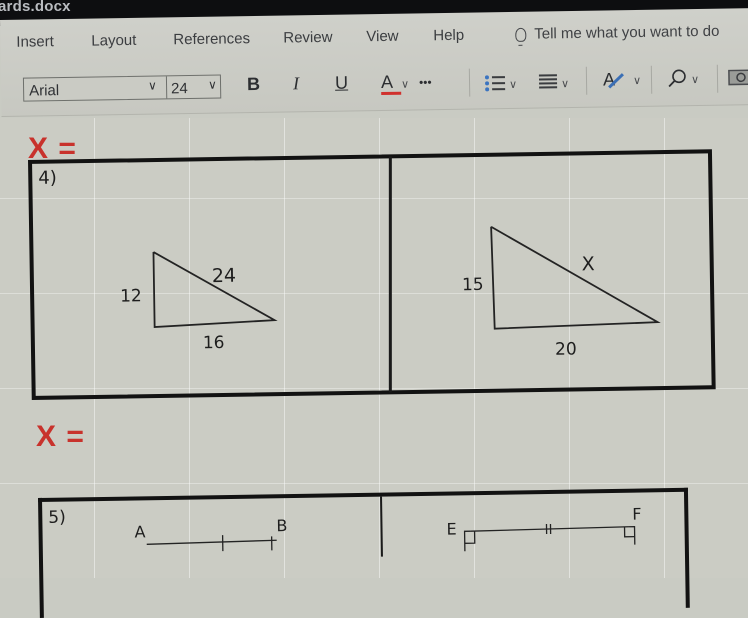 Image resolution: width=748 pixels, height=618 pixels. I want to click on tell-me-text: Tell me what you want to do, so click(626, 33).